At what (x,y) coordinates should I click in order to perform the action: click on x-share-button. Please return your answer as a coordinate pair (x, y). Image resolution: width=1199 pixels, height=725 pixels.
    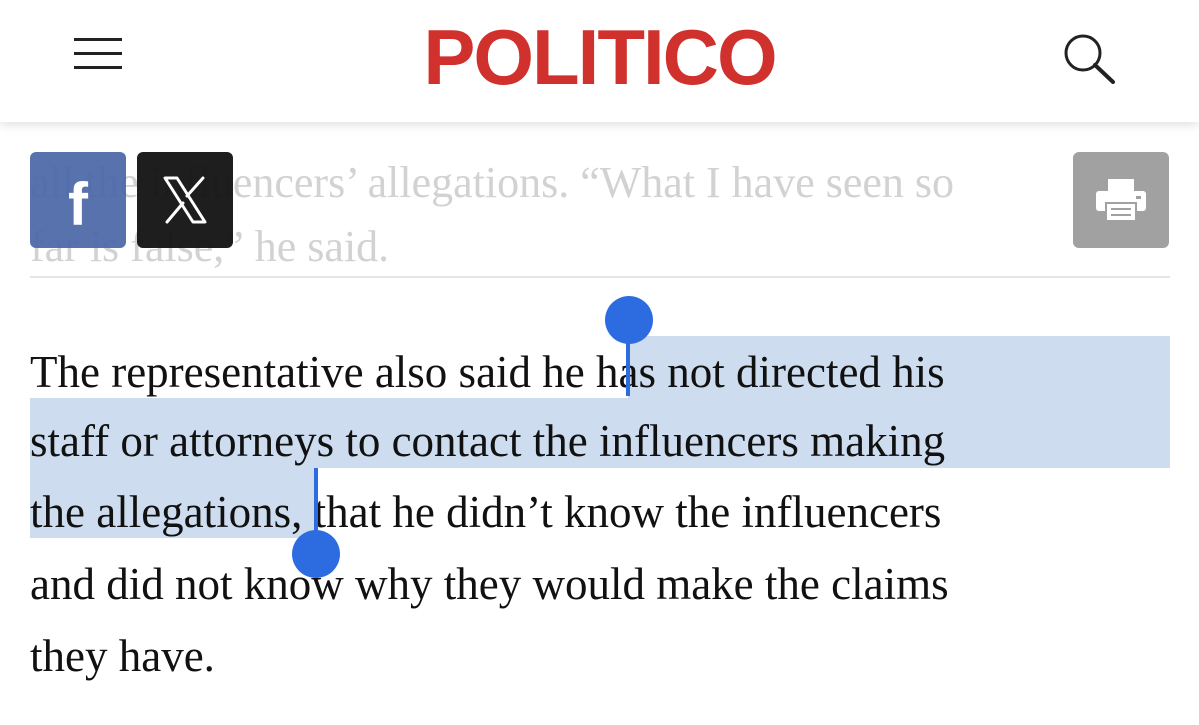
    Looking at the image, I should click on (185, 200).